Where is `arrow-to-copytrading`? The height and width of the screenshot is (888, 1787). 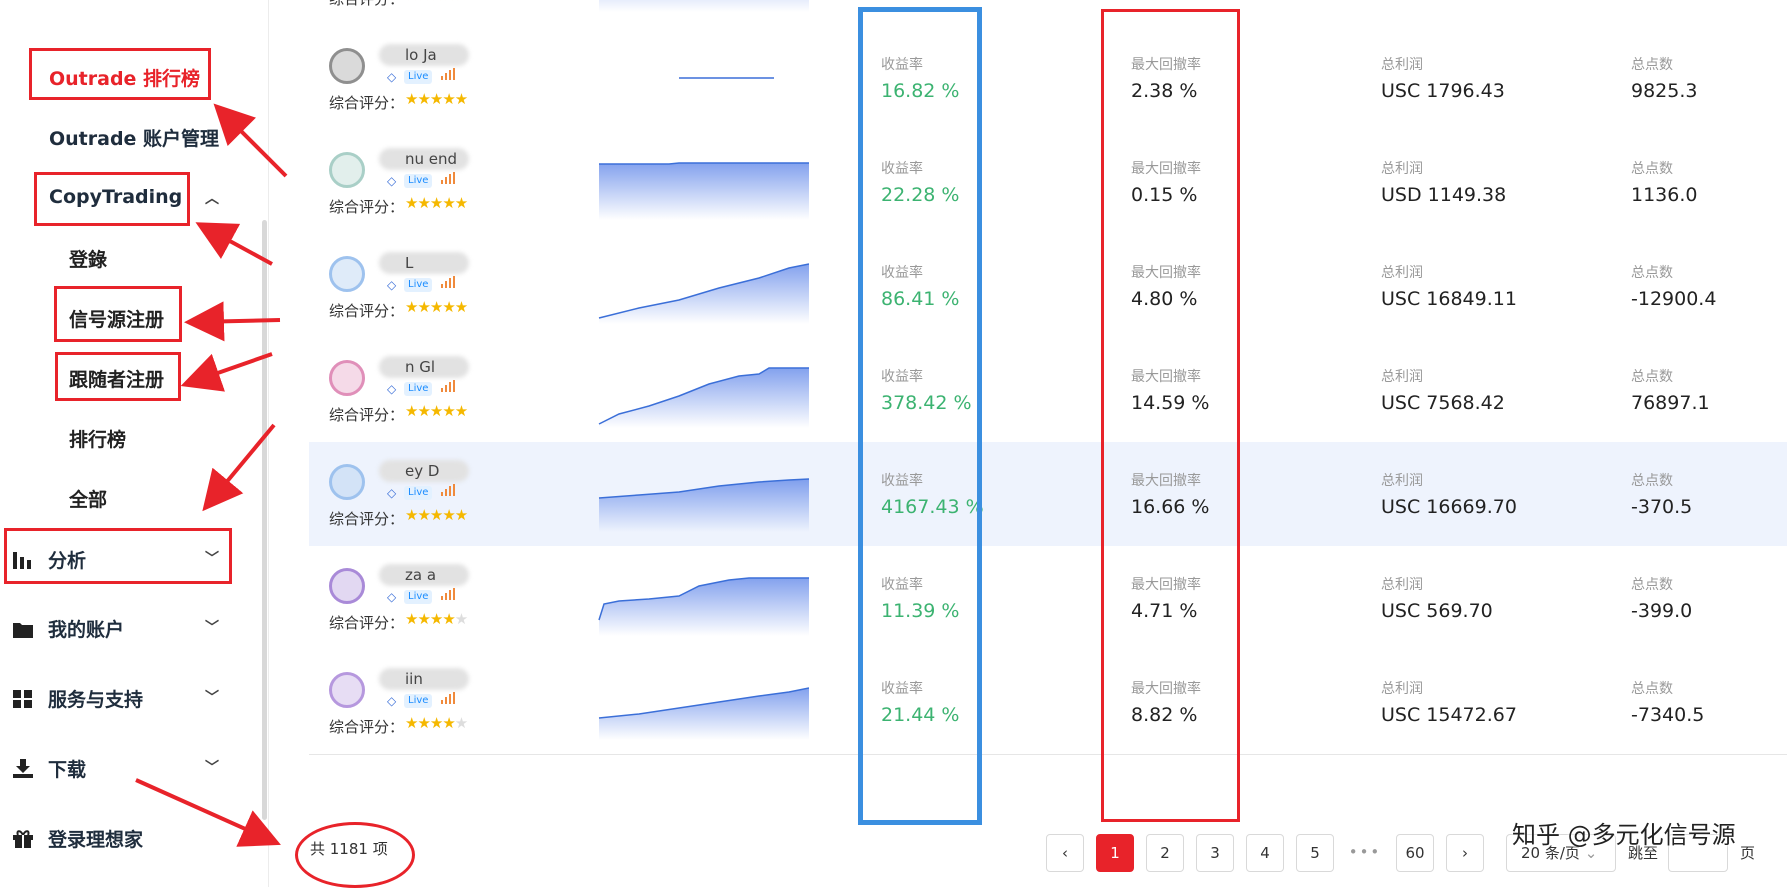 arrow-to-copytrading is located at coordinates (234, 244).